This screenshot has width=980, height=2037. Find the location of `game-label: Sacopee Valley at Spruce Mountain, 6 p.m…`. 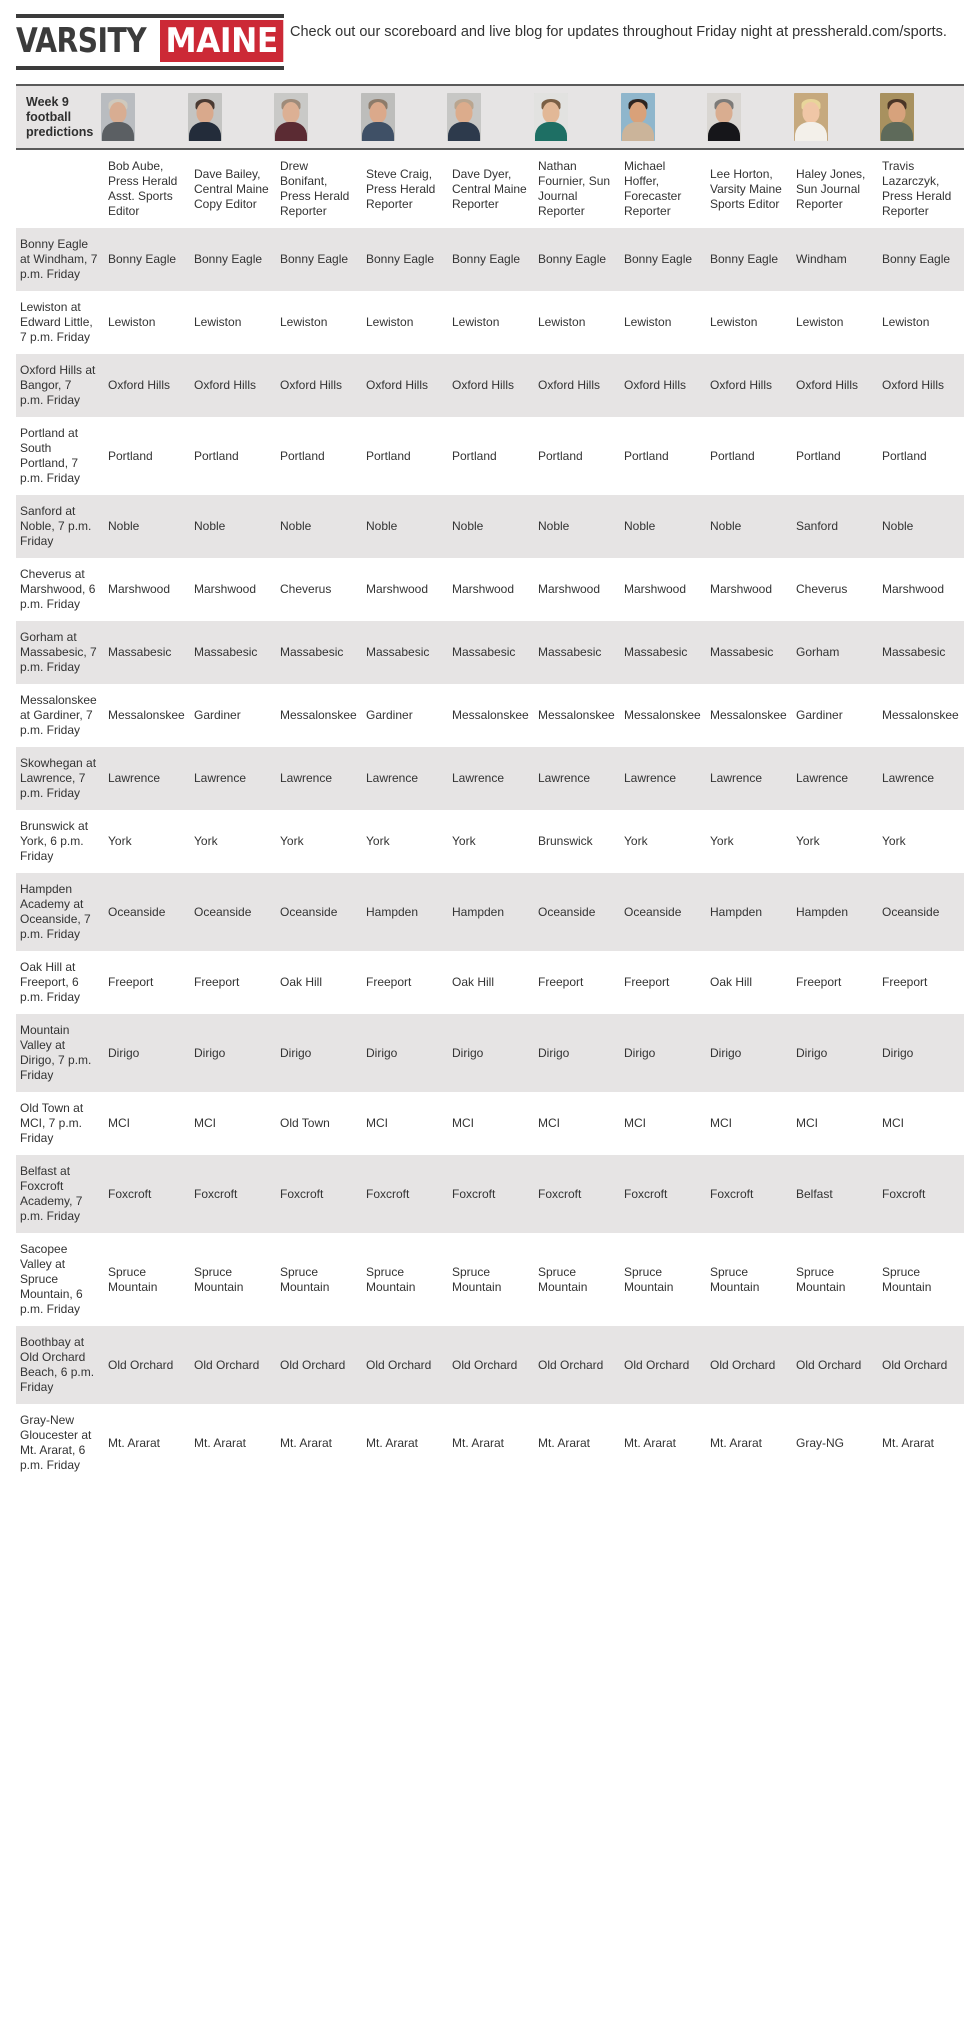

game-label: Sacopee Valley at Spruce Mountain, 6 p.m… is located at coordinates (60, 1279).